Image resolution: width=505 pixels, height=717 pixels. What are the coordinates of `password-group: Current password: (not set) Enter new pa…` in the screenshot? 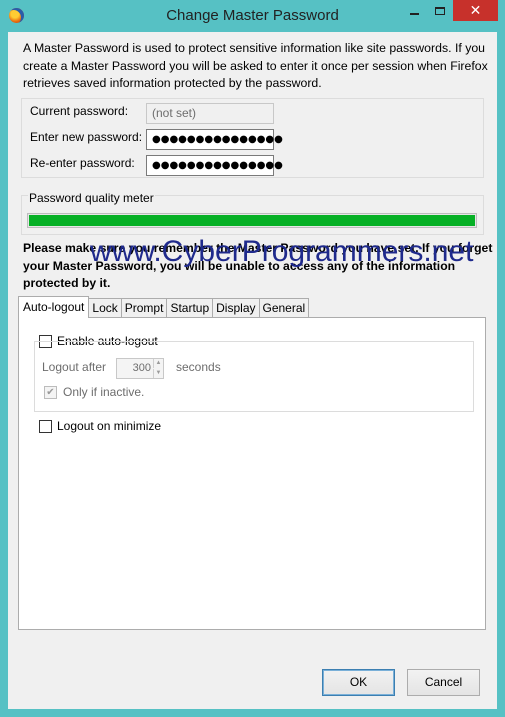 It's located at (252, 138).